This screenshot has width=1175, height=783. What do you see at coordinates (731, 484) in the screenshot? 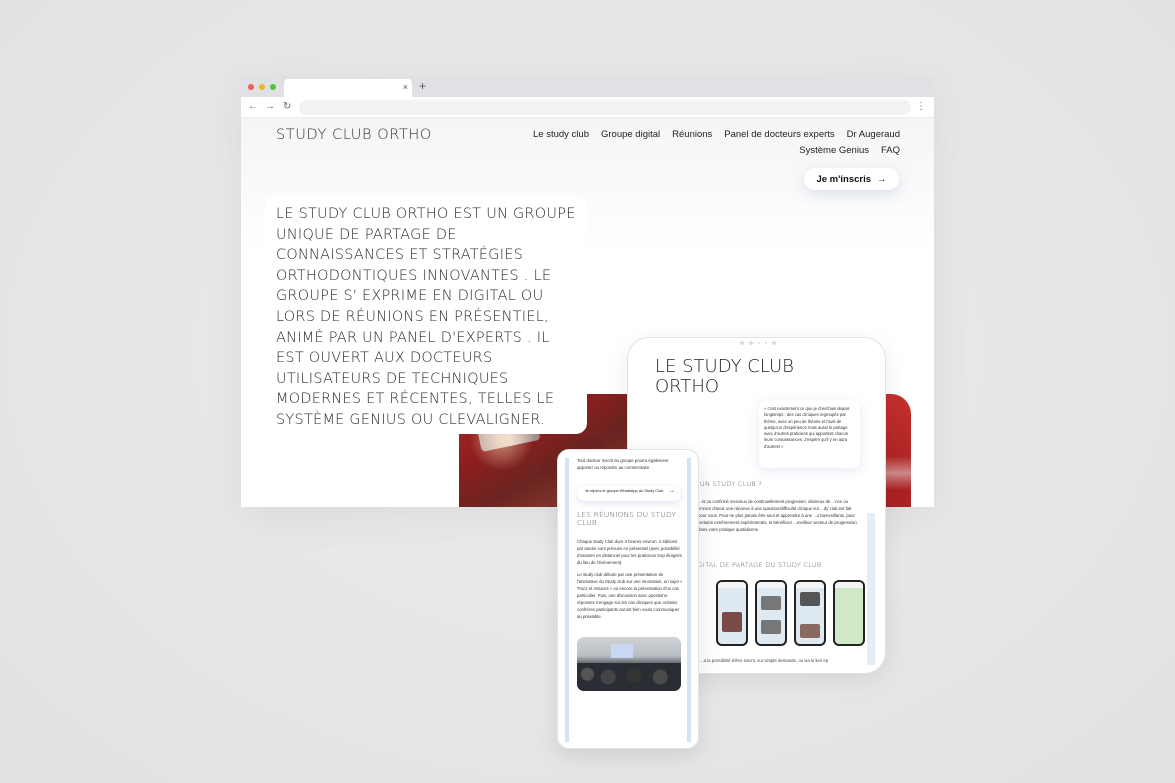
I see `tablet-heading-study-club: UN STUDY CLUB ?` at bounding box center [731, 484].